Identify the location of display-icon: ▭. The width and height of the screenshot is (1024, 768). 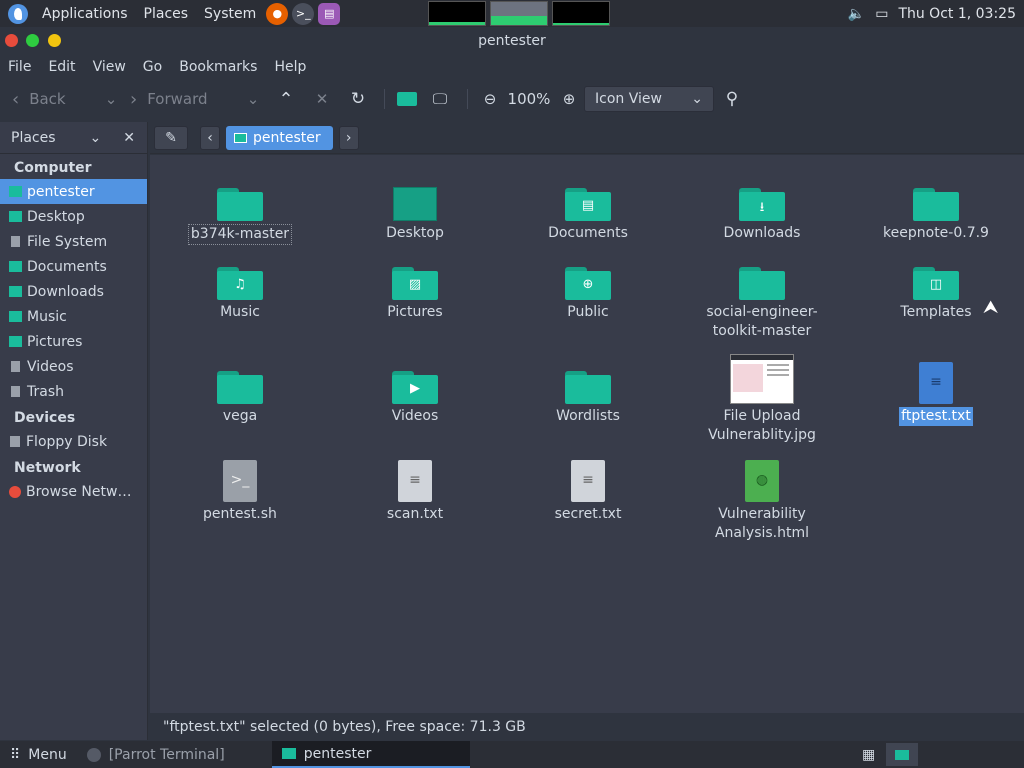
(881, 14).